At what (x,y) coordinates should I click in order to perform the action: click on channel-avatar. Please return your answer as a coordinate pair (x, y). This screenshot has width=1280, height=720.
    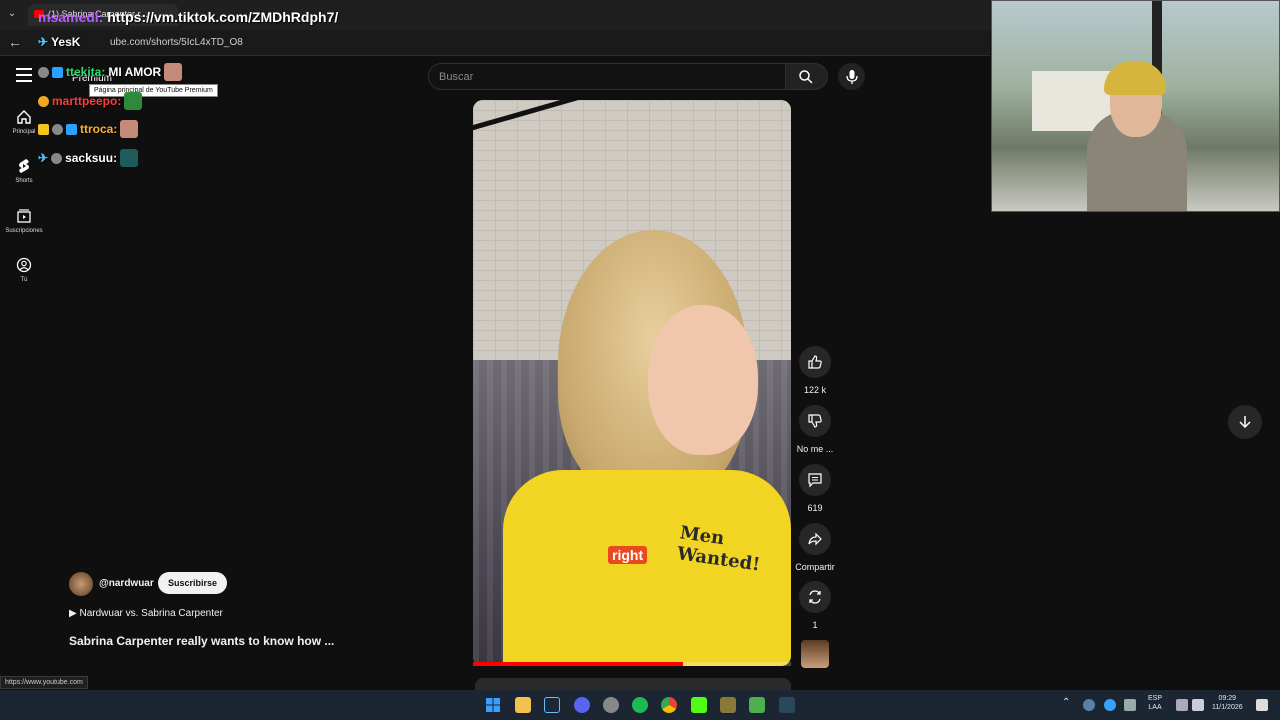
    Looking at the image, I should click on (81, 584).